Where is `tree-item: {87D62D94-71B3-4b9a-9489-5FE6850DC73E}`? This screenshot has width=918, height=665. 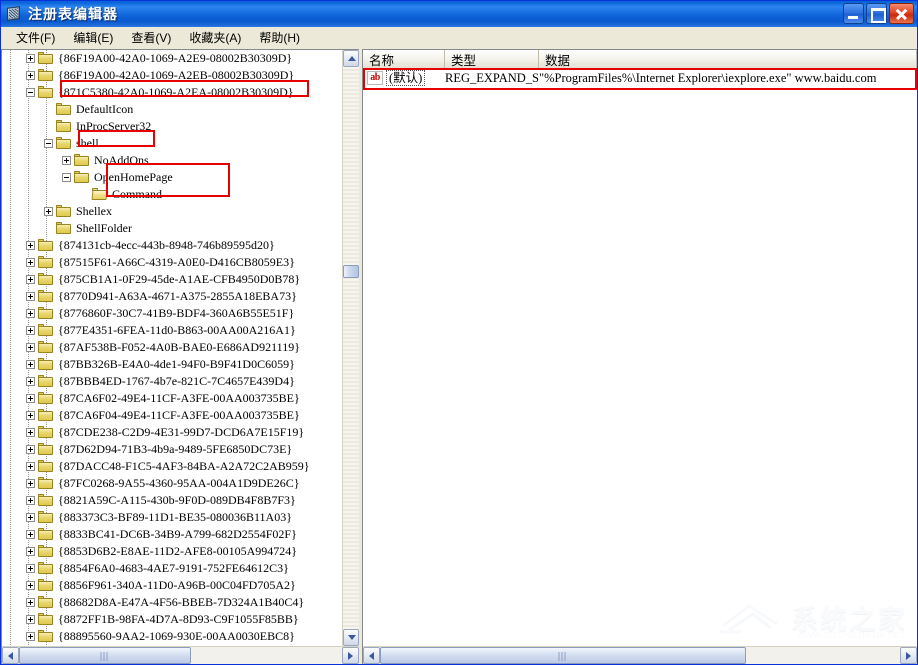
tree-item: {87D62D94-71B3-4b9a-9489-5FE6850DC73E} is located at coordinates (172, 449).